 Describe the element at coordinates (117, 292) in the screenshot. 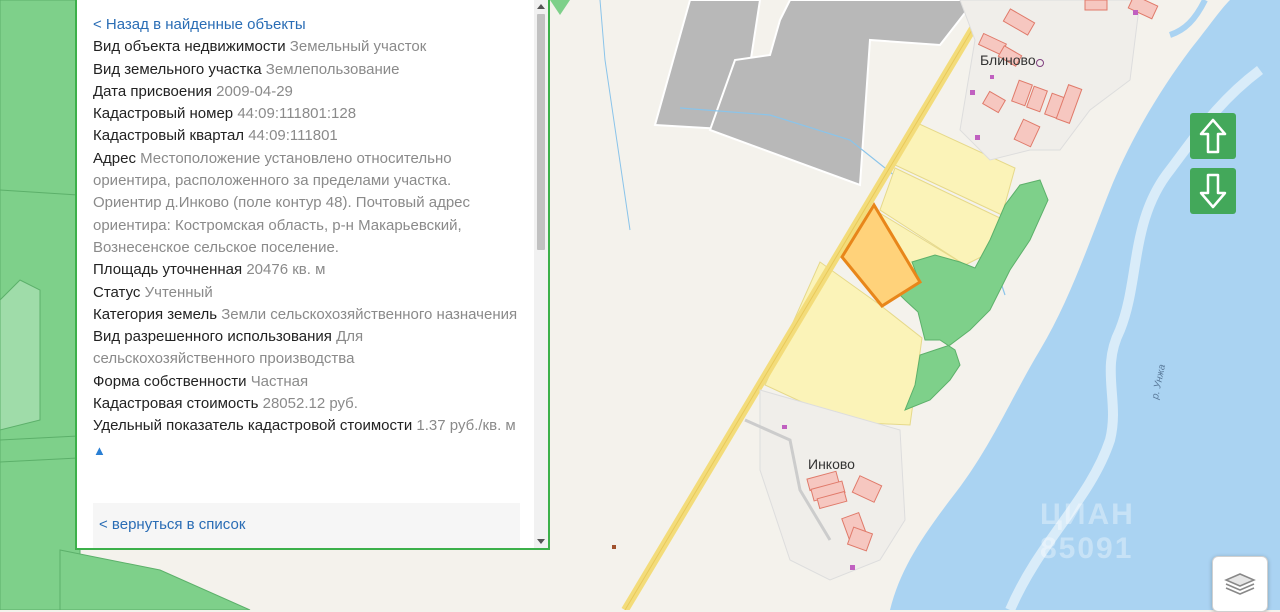

I see `field-label: Статус` at that location.